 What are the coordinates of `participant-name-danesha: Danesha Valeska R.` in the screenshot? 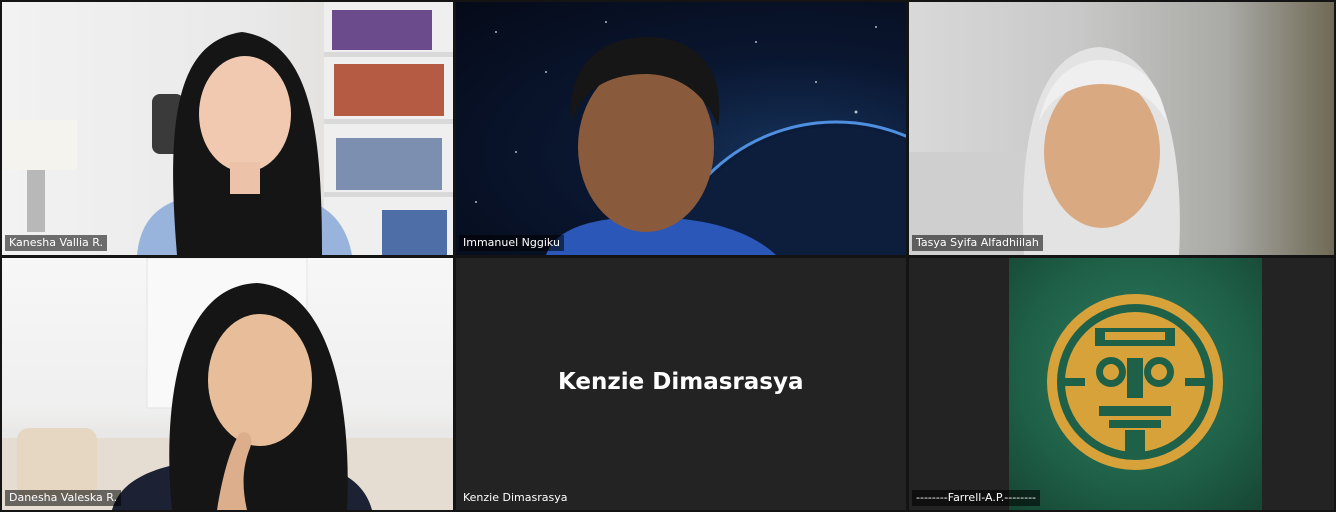 It's located at (63, 498).